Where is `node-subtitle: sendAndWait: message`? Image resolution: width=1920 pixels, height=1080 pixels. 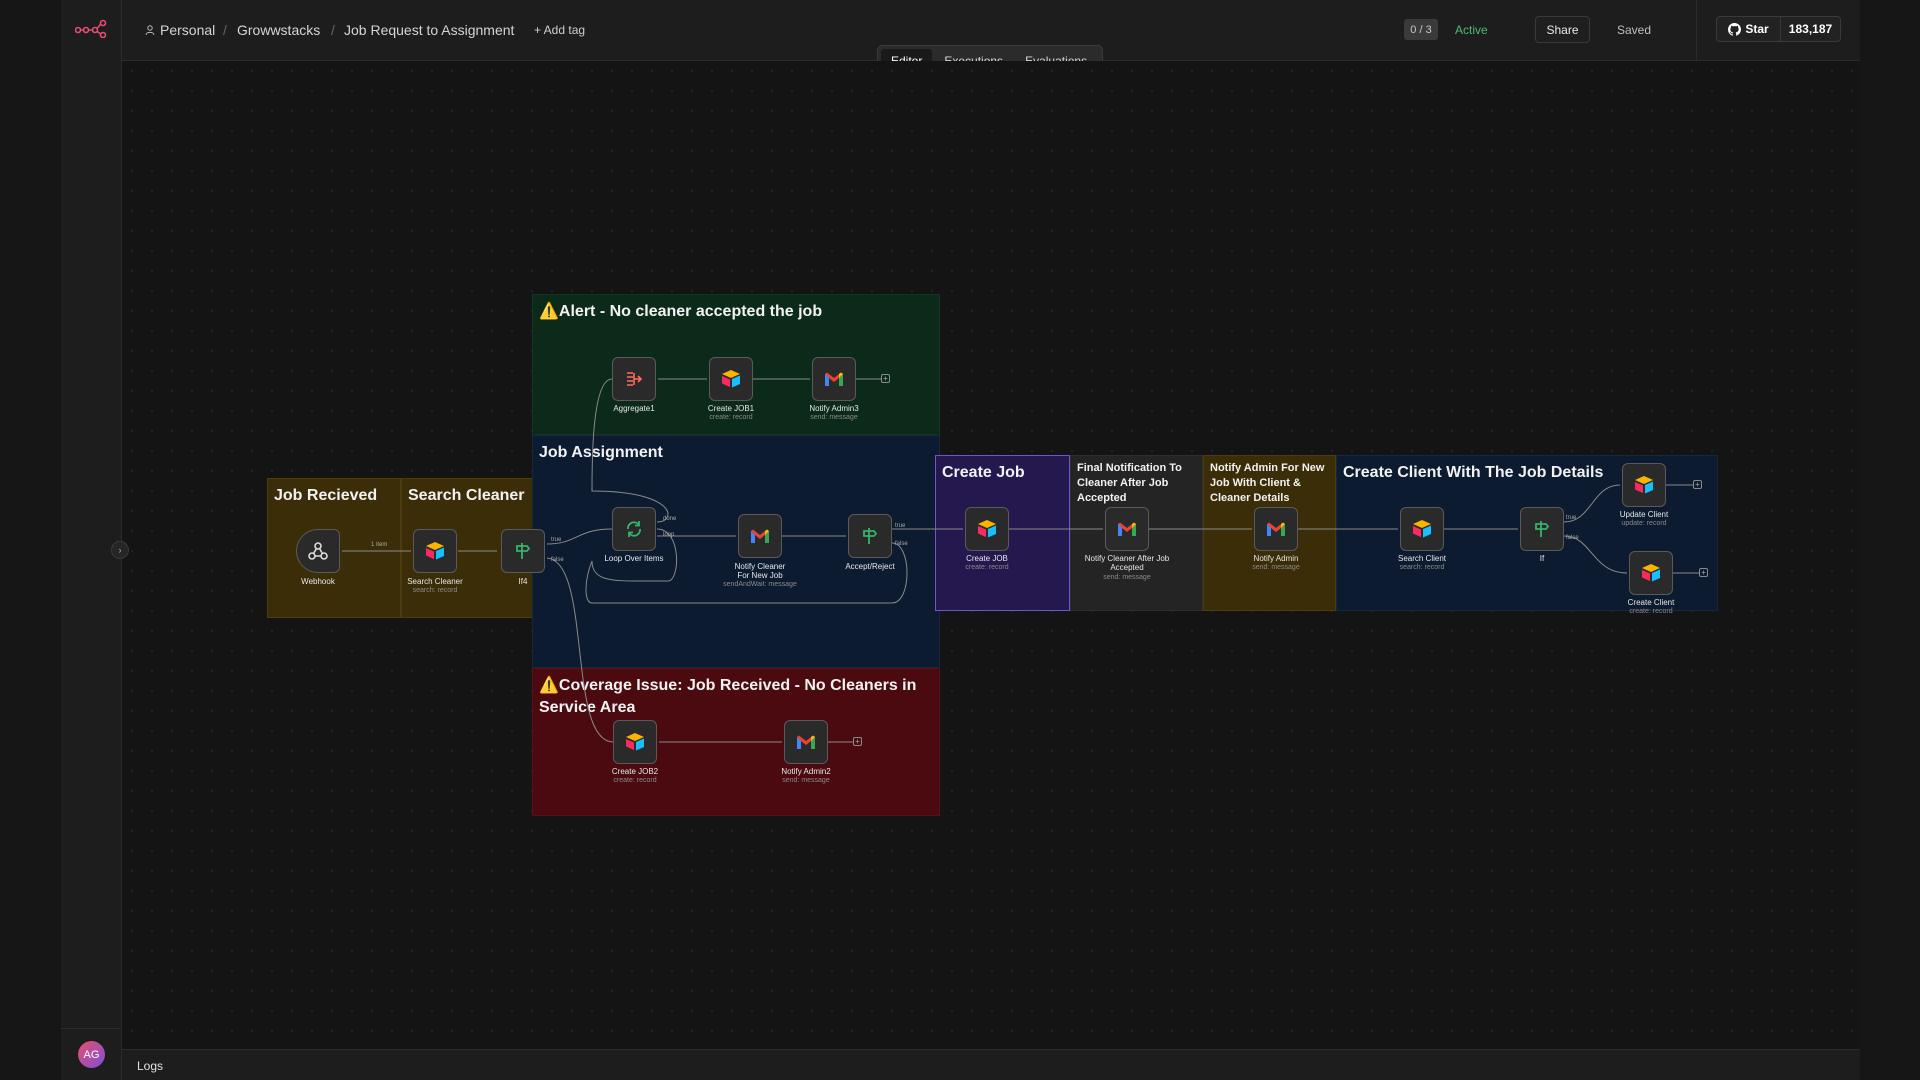 node-subtitle: sendAndWait: message is located at coordinates (760, 584).